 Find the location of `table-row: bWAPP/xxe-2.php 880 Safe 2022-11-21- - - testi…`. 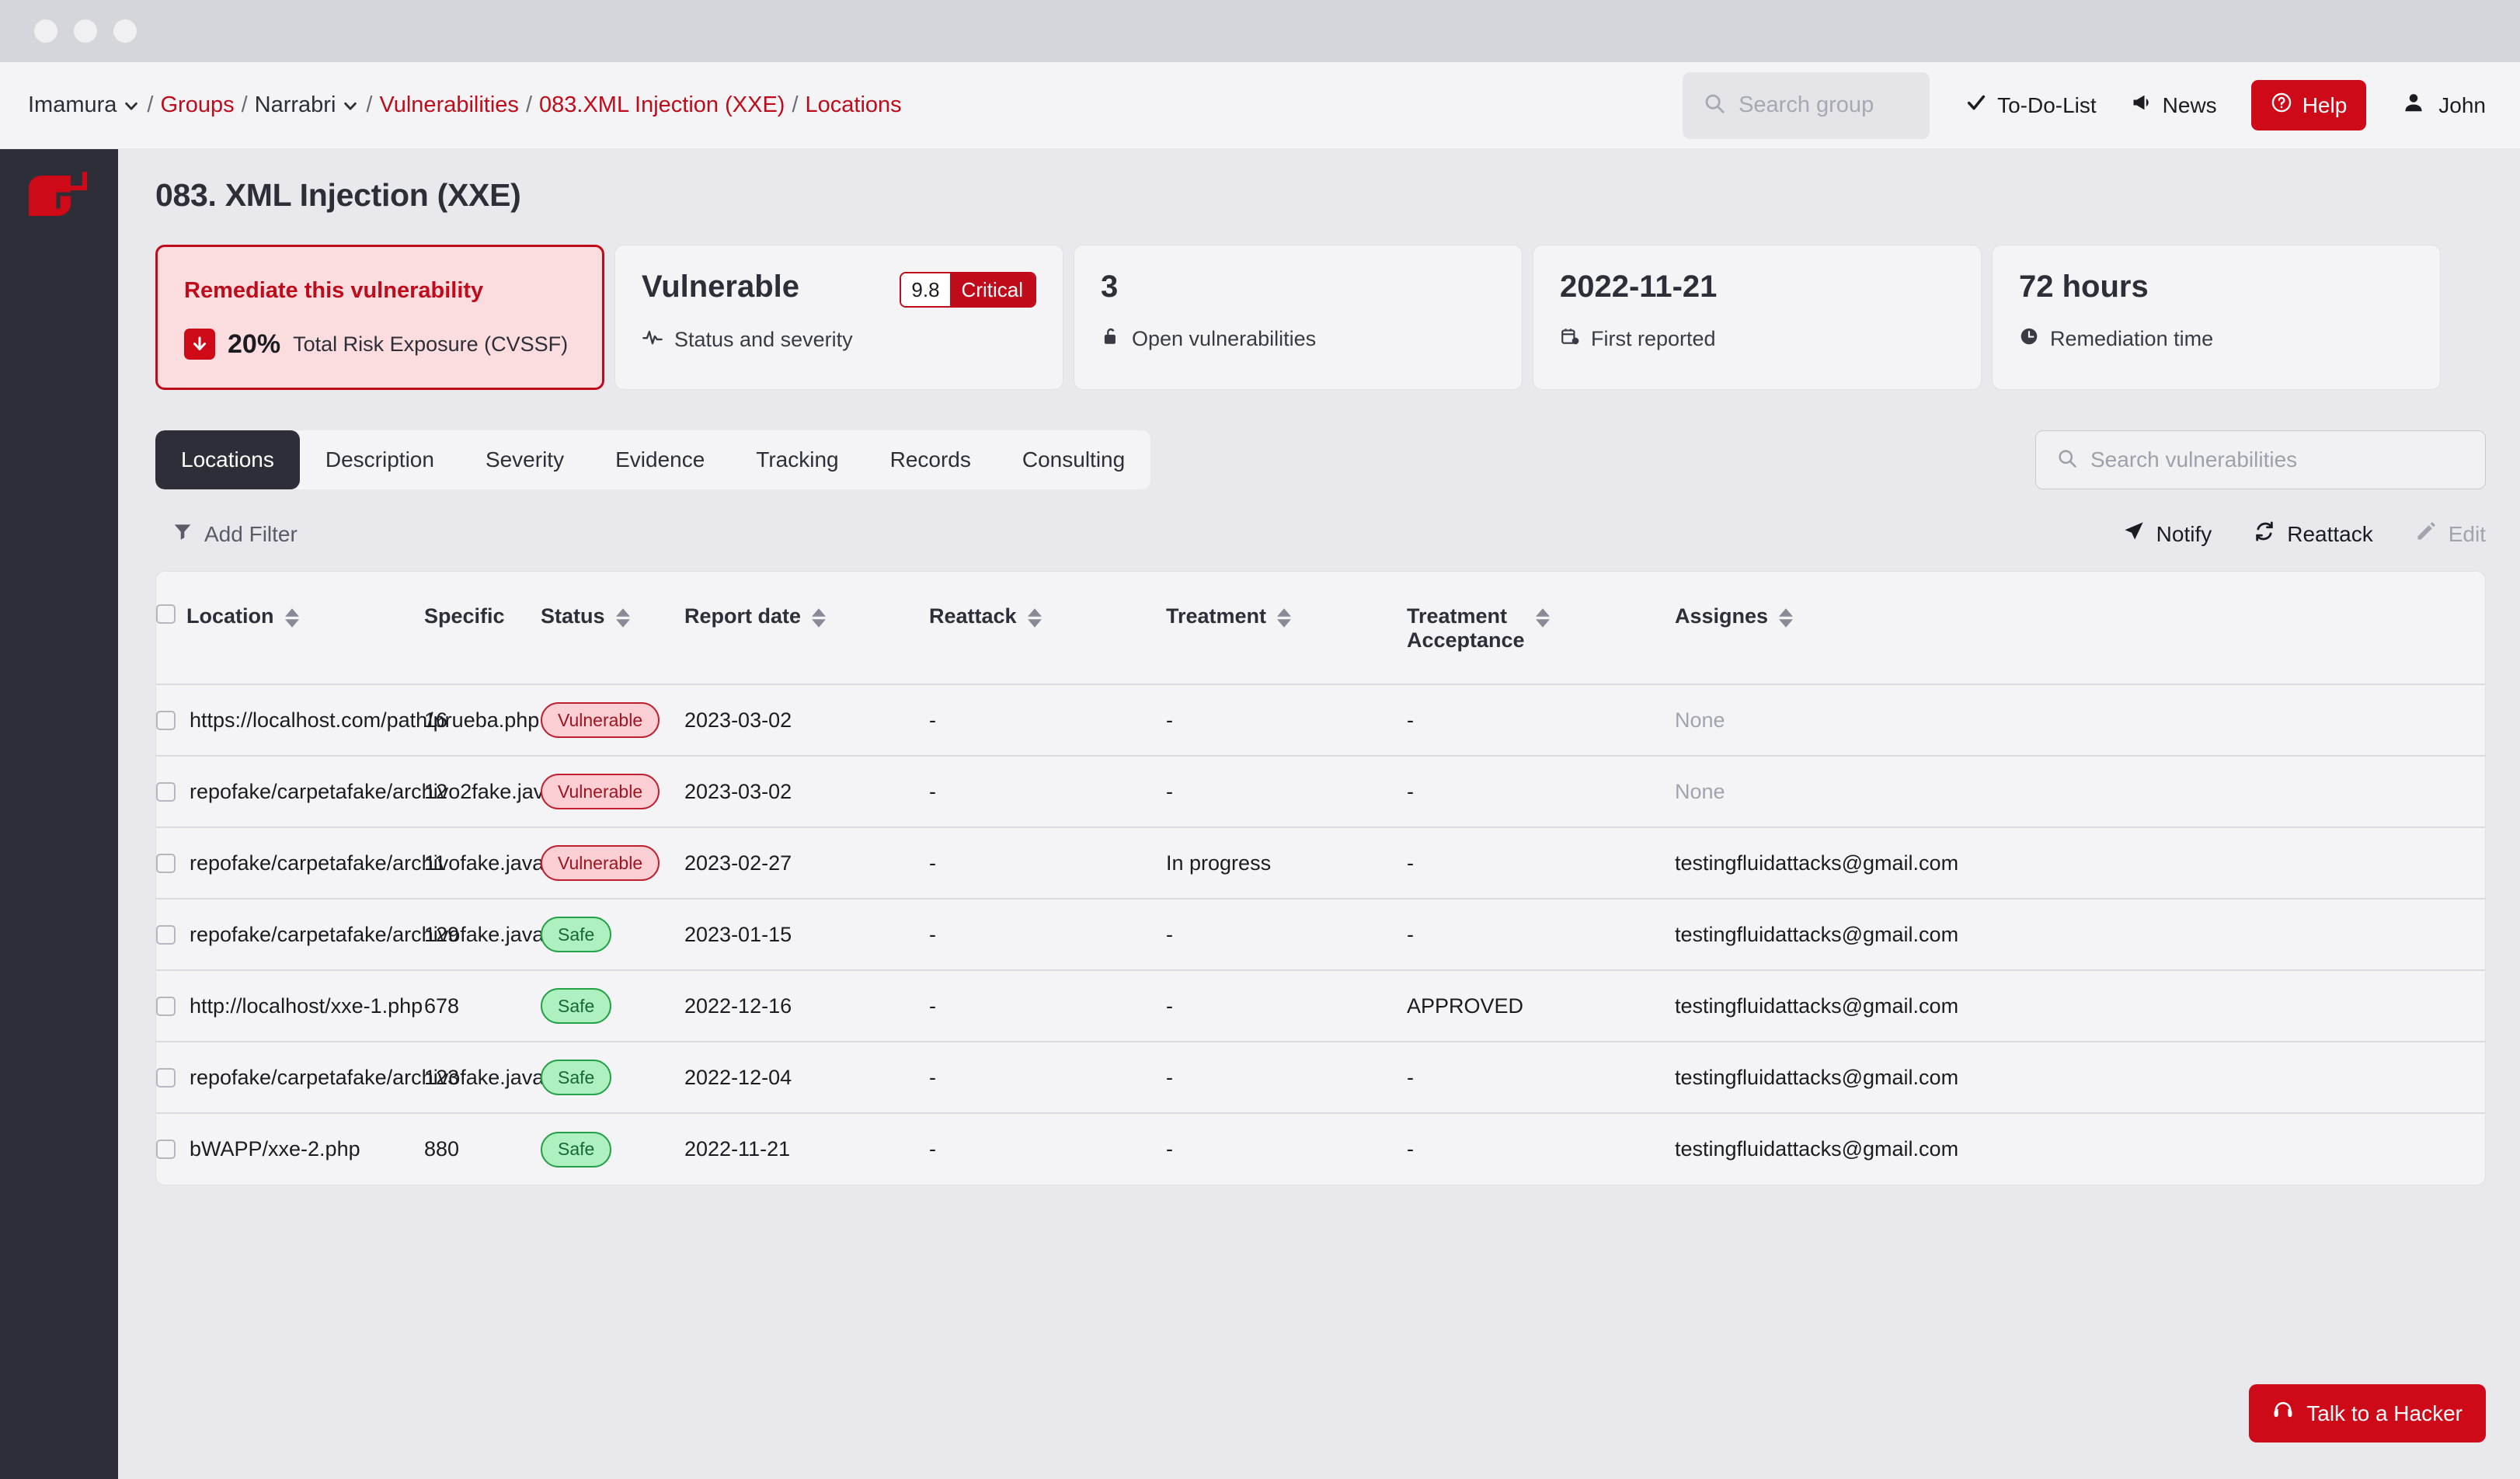

table-row: bWAPP/xxe-2.php 880 Safe 2022-11-21- - - testi… is located at coordinates (1320, 1148).